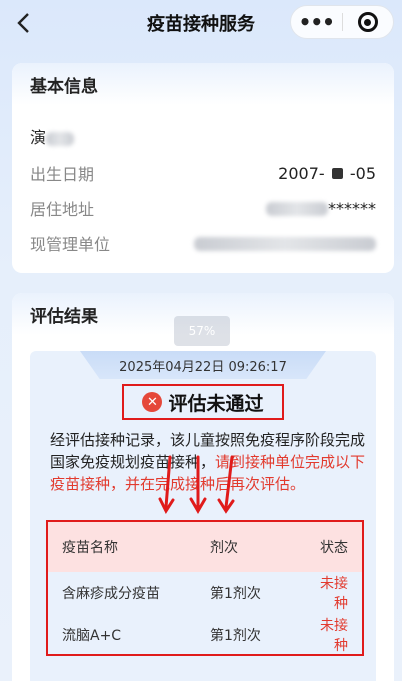  What do you see at coordinates (203, 136) in the screenshot?
I see `name-row: 演` at bounding box center [203, 136].